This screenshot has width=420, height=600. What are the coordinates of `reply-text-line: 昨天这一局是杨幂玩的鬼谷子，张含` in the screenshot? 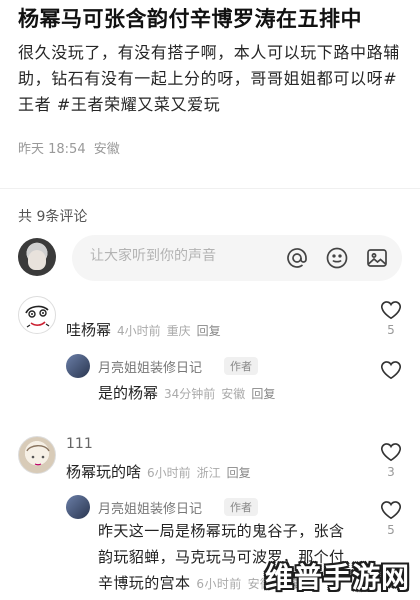 It's located at (221, 531).